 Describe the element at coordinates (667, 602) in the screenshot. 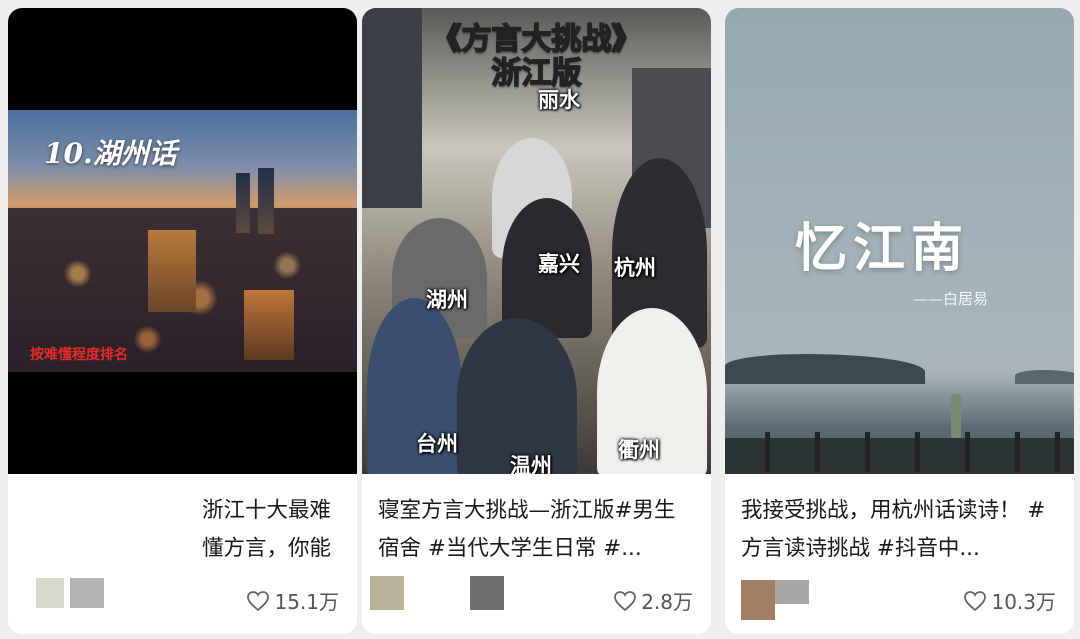

I see `like-number: 2.8万` at that location.